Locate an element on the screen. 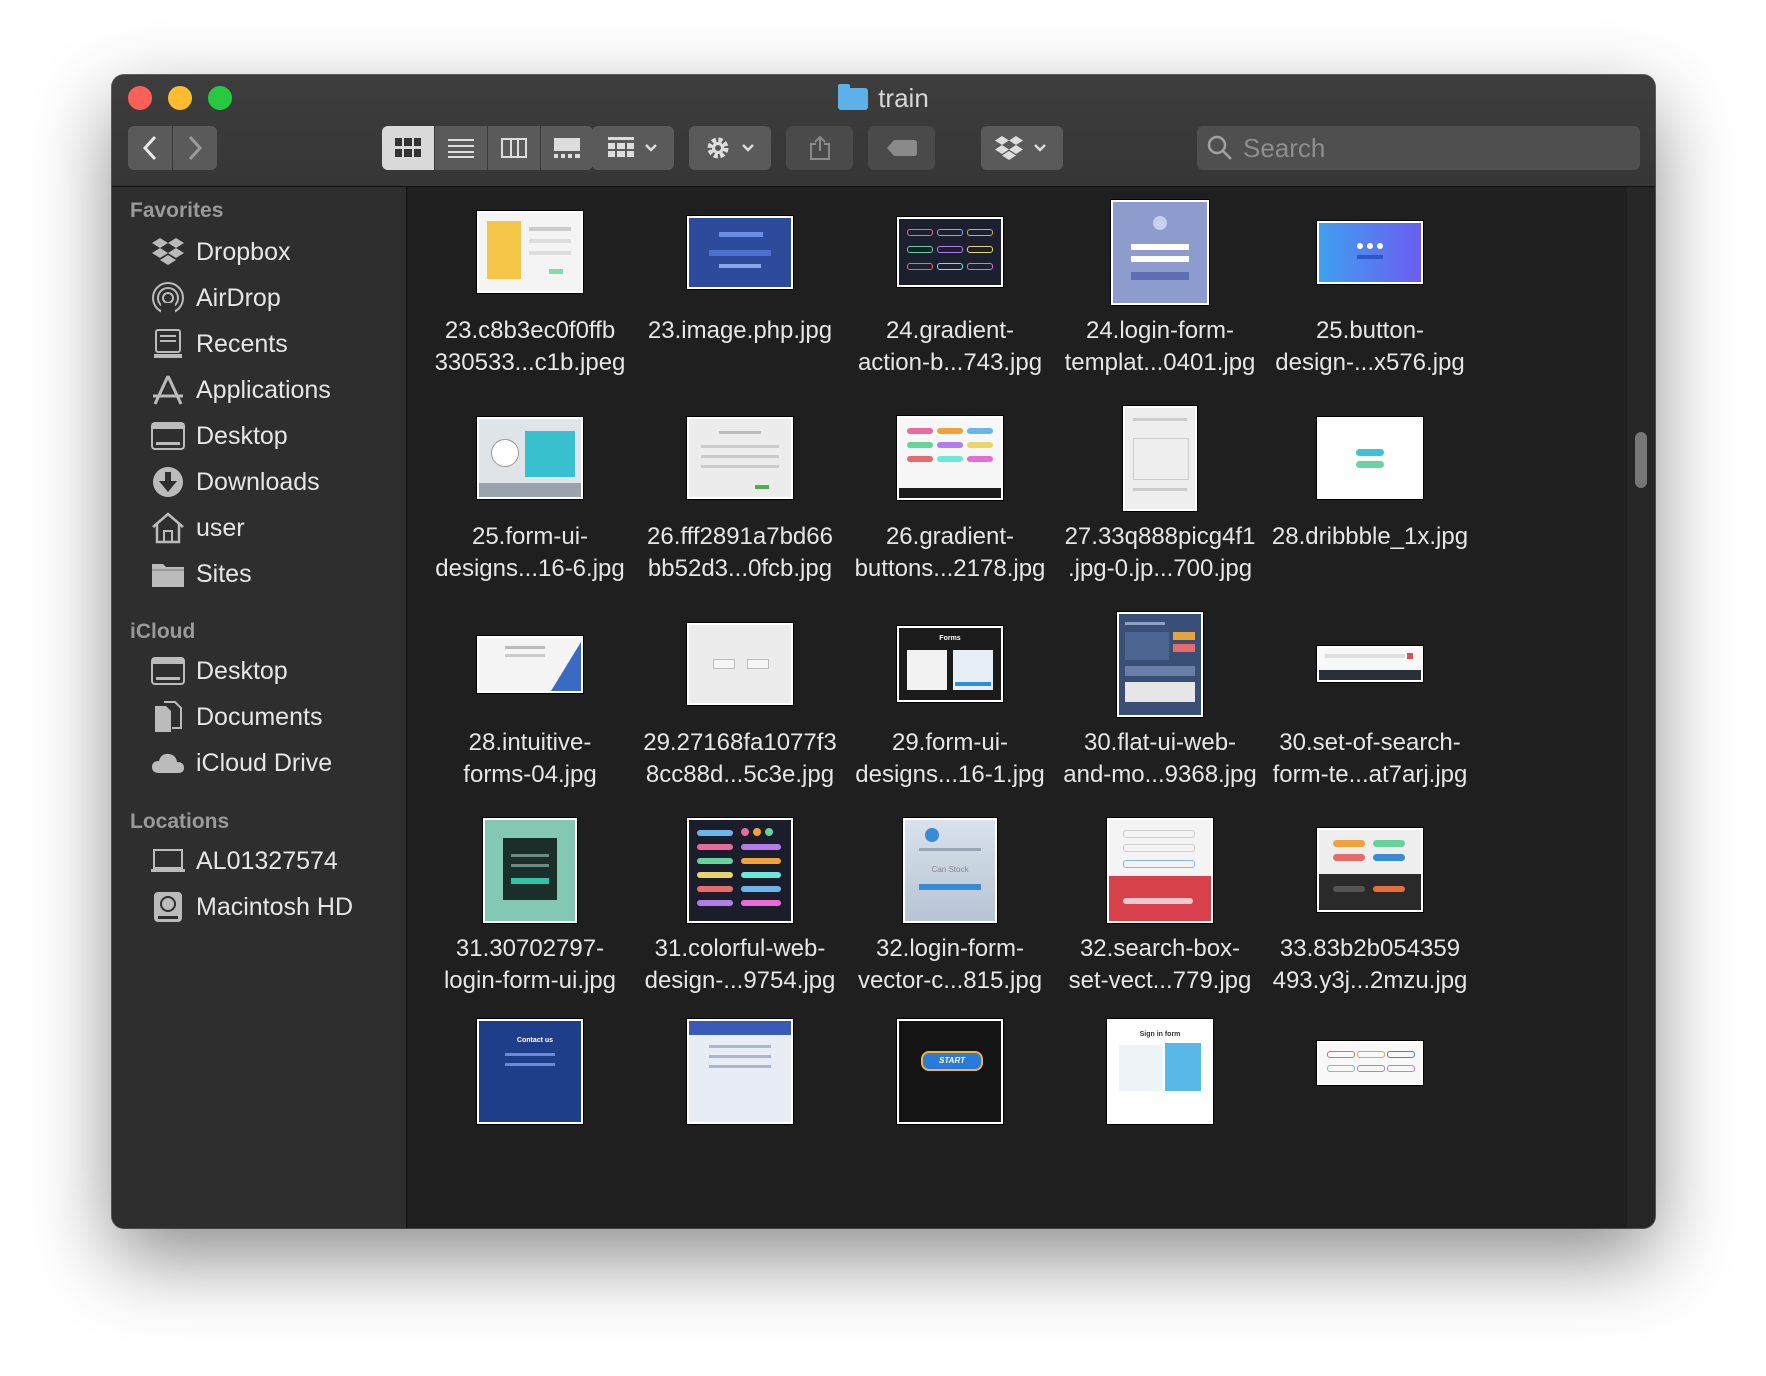 This screenshot has width=1766, height=1376. gallery-icon is located at coordinates (567, 148).